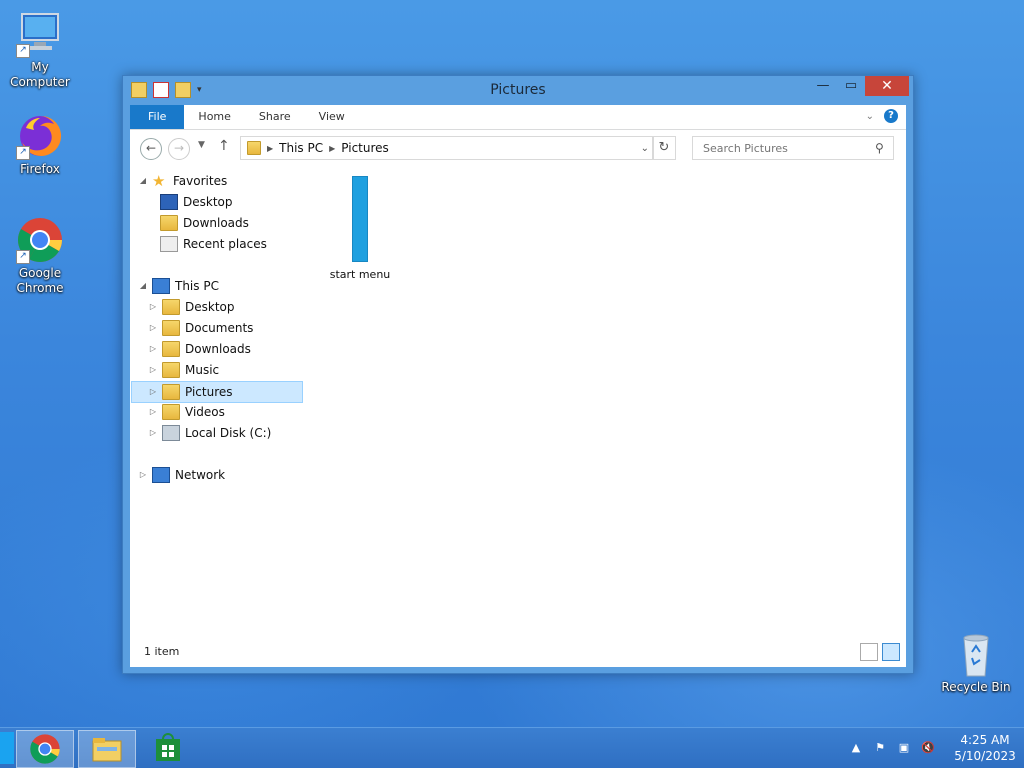  I want to click on nav-favorites: ◢ ★ Favorites, so click(182, 181).